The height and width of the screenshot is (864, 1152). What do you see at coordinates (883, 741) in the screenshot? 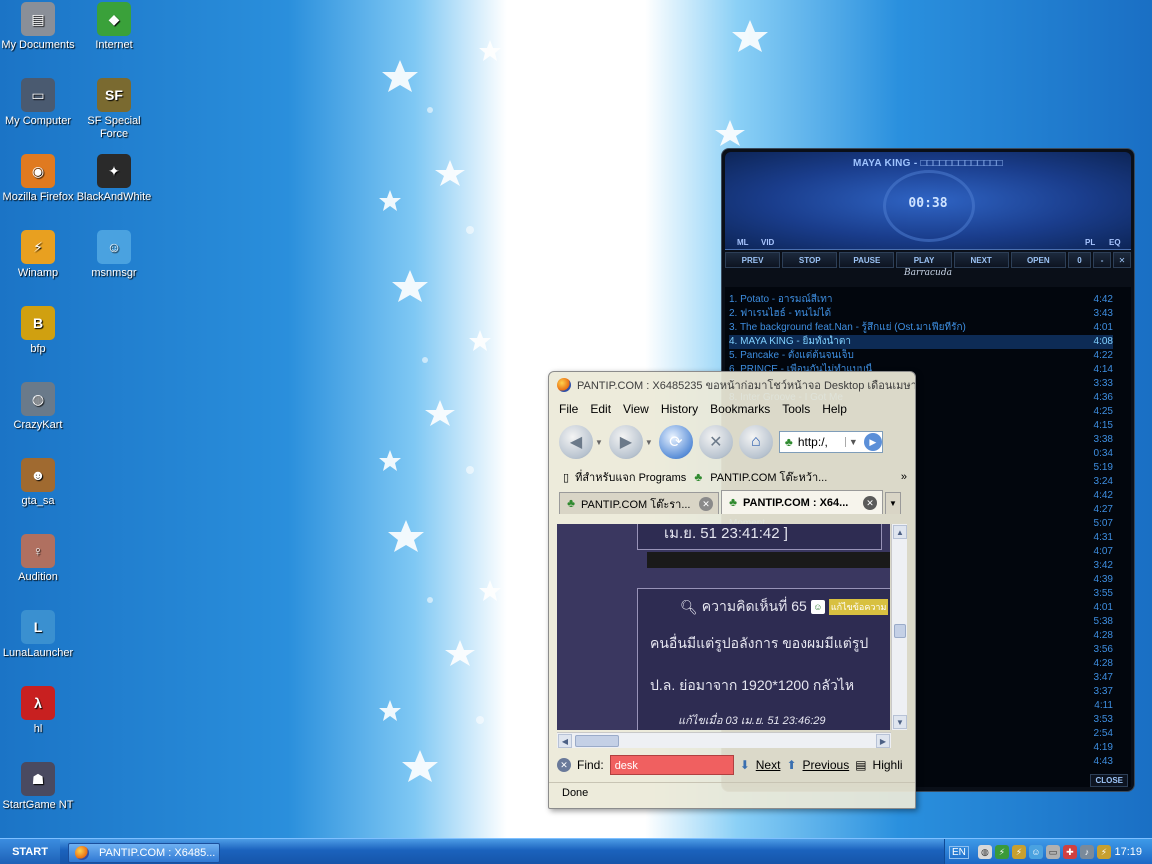
I see `scroll-right-arrow-icon: ▶` at bounding box center [883, 741].